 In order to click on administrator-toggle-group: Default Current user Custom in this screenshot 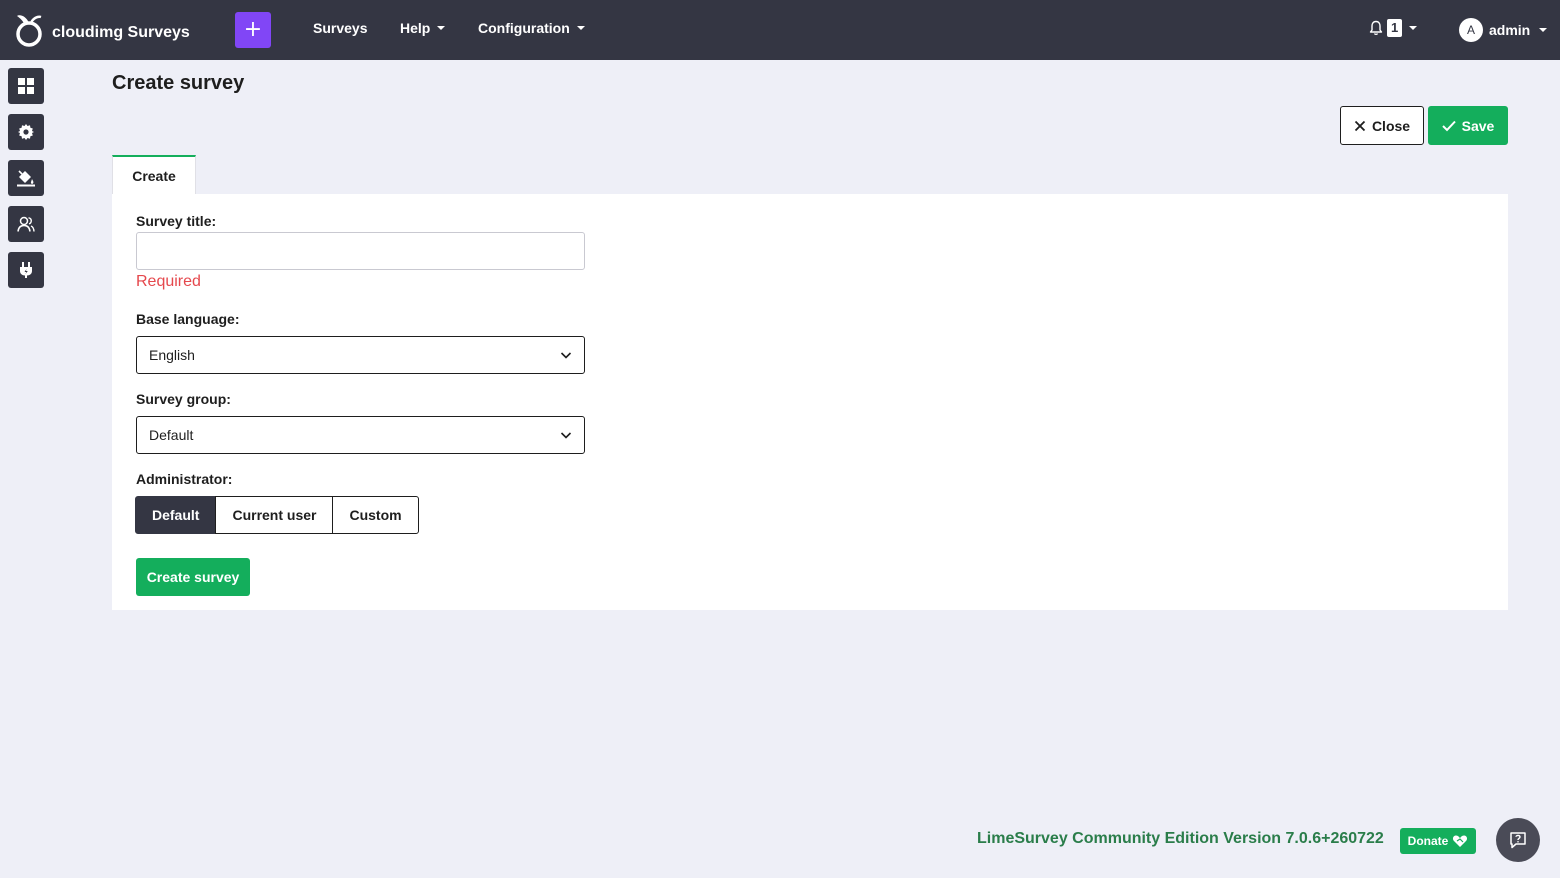, I will do `click(277, 515)`.